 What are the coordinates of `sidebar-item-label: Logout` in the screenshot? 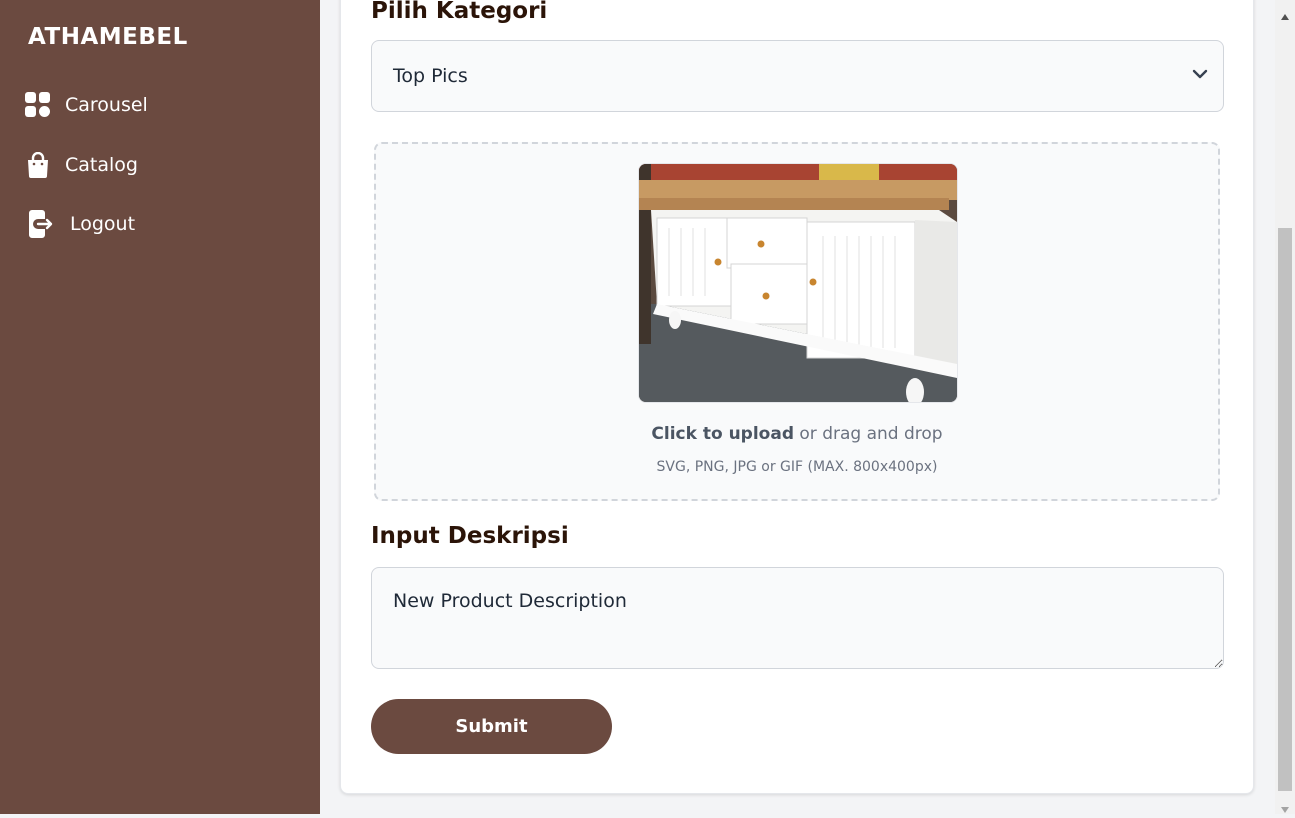 It's located at (103, 224).